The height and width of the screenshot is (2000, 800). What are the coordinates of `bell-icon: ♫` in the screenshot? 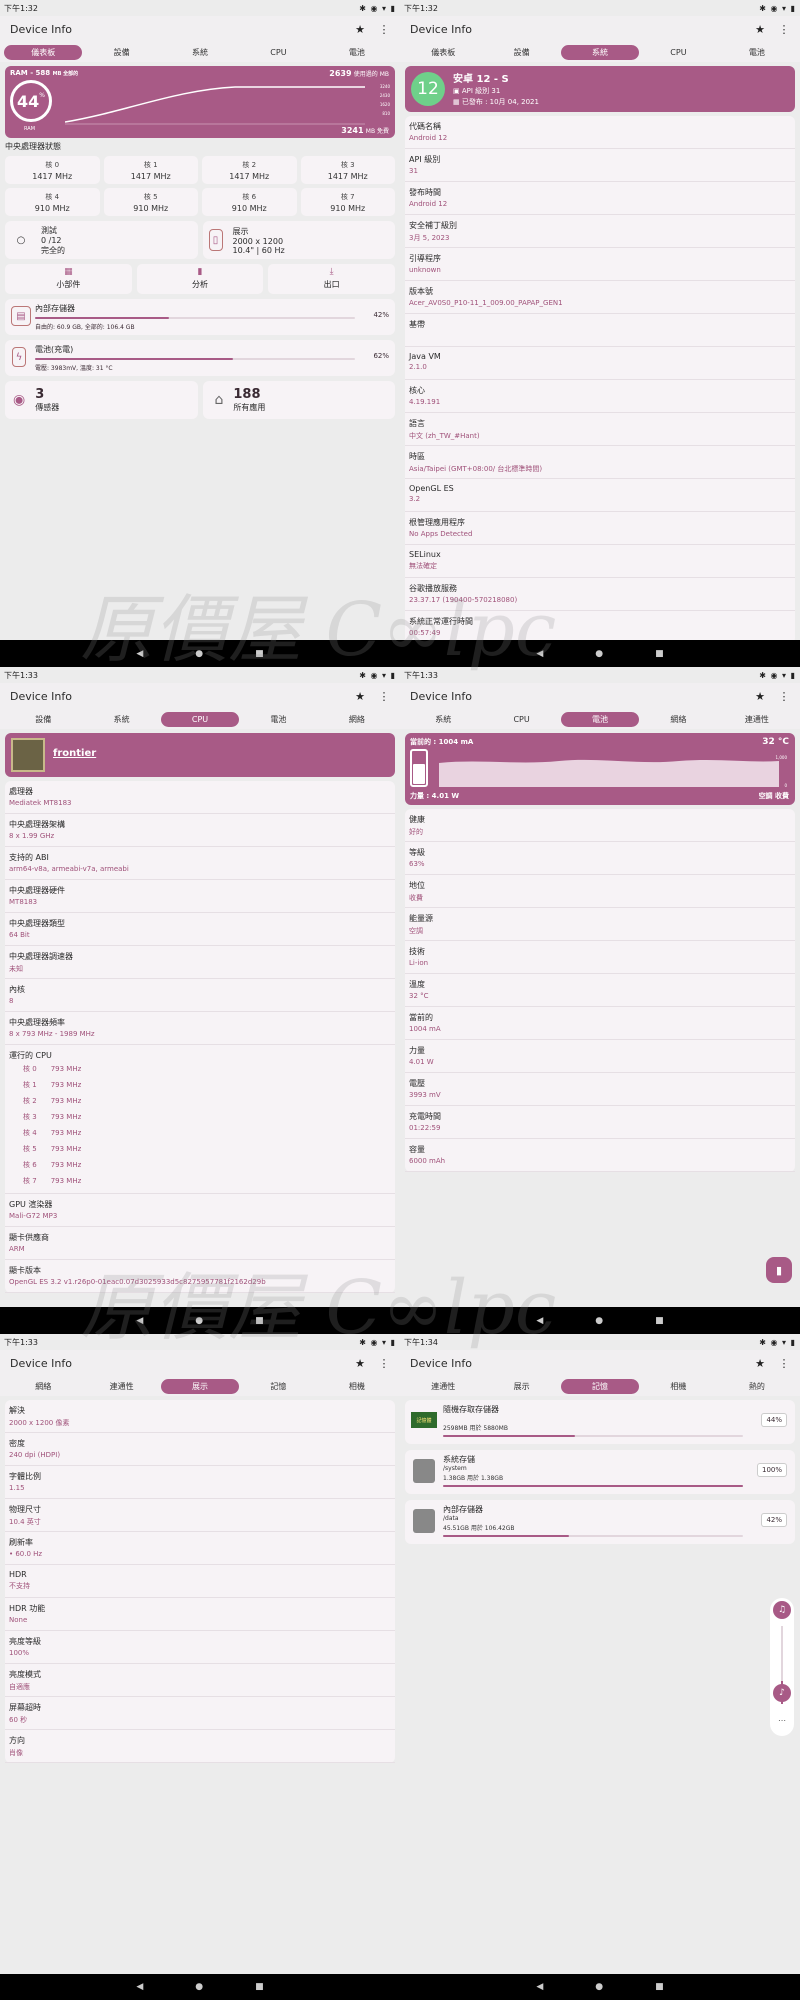 It's located at (782, 1610).